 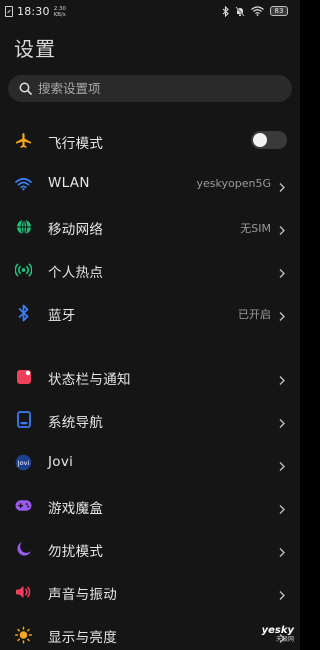 I want to click on status-bar-right: 83, so click(x=255, y=11).